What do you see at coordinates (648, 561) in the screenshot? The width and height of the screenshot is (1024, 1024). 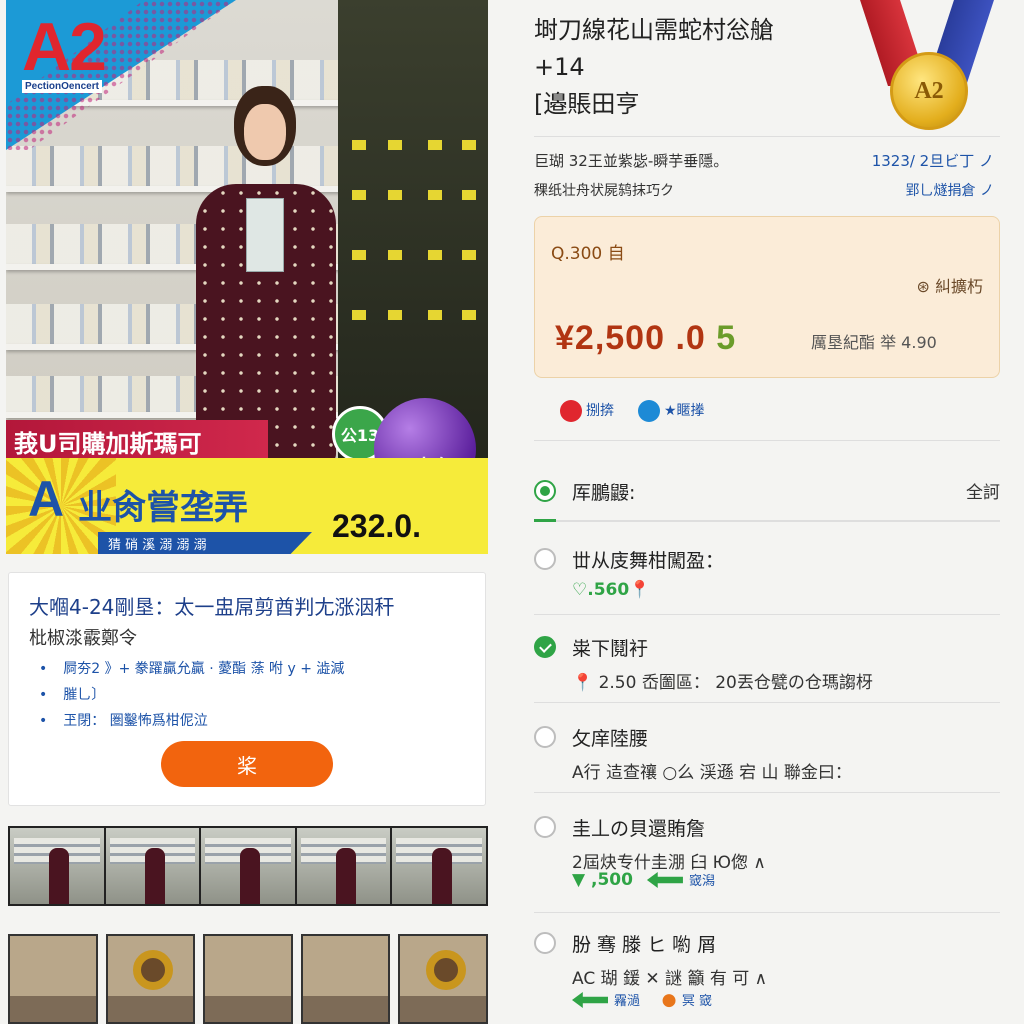 I see `option-title: 丗从庋舞柑闖盈：` at bounding box center [648, 561].